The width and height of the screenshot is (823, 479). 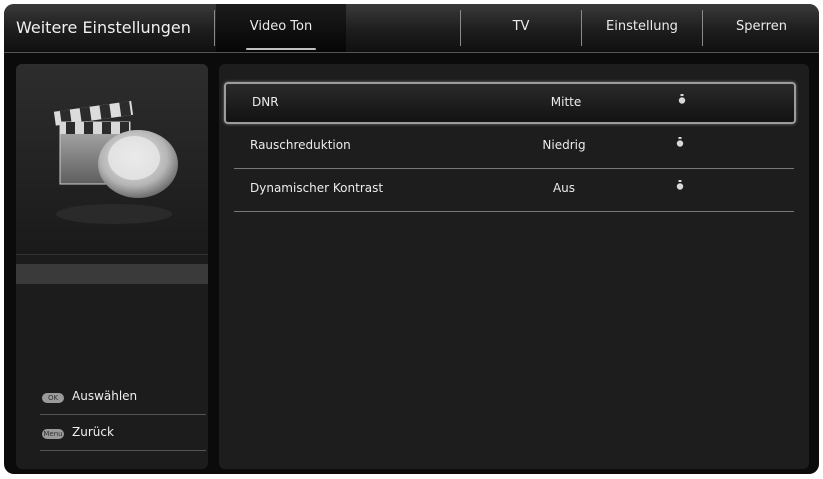 What do you see at coordinates (53, 434) in the screenshot?
I see `menu-key-icon: Menu` at bounding box center [53, 434].